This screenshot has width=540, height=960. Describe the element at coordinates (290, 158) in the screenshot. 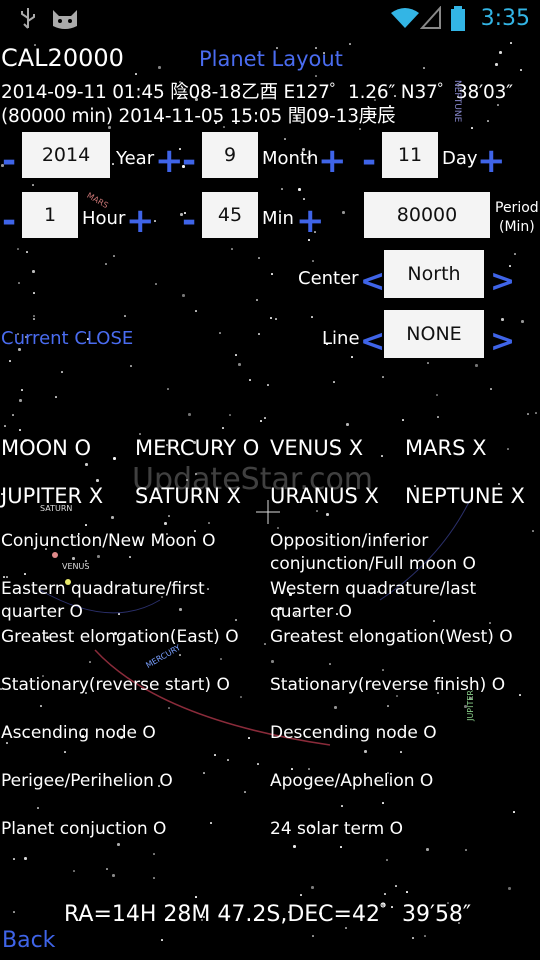

I see `month-label: Month` at that location.